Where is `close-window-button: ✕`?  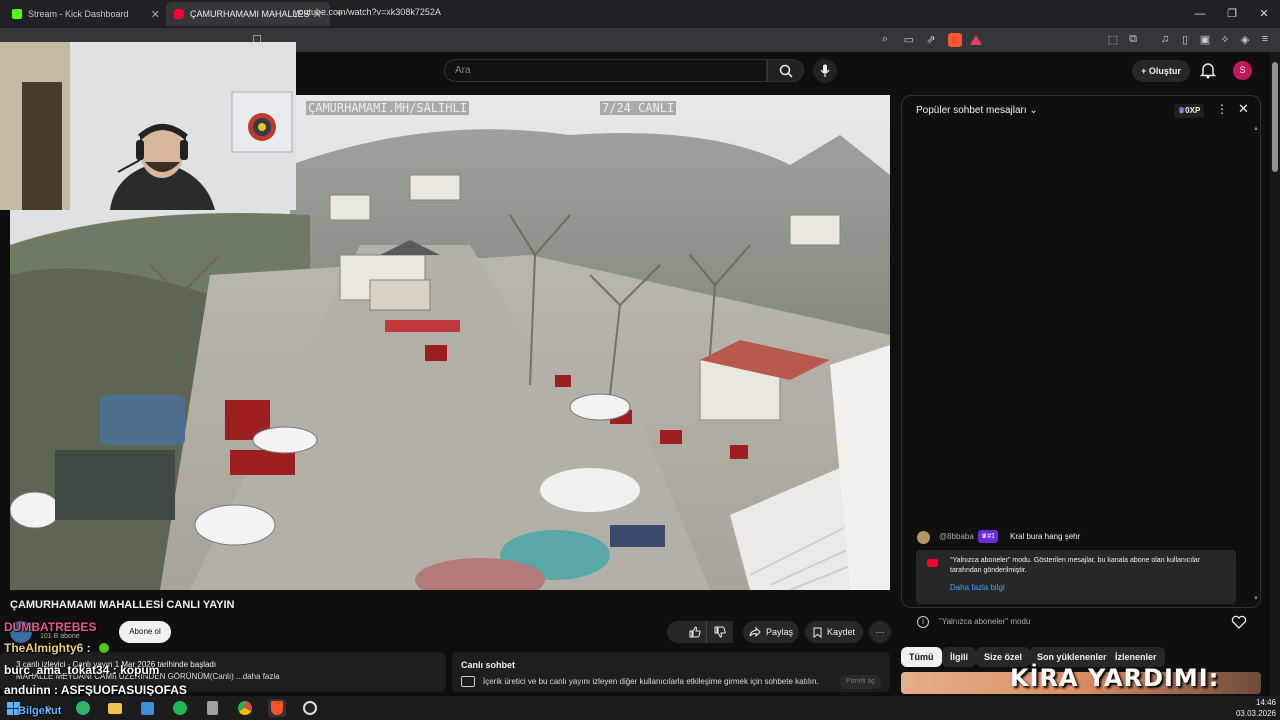
close-window-button: ✕ is located at coordinates (1264, 14).